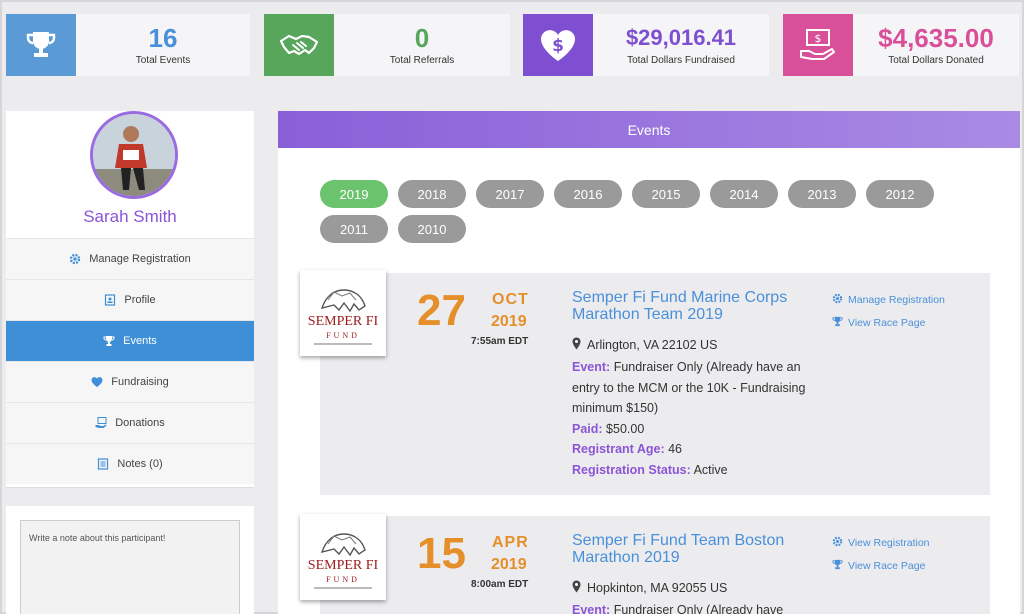 This screenshot has width=1024, height=614. Describe the element at coordinates (900, 194) in the screenshot. I see `year-filter-2012: 2012` at that location.